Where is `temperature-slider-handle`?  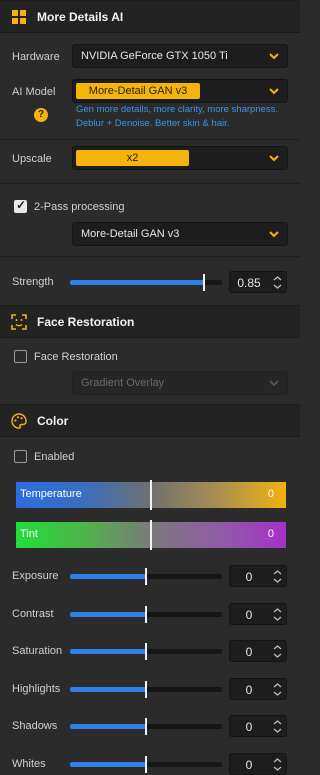 temperature-slider-handle is located at coordinates (151, 495).